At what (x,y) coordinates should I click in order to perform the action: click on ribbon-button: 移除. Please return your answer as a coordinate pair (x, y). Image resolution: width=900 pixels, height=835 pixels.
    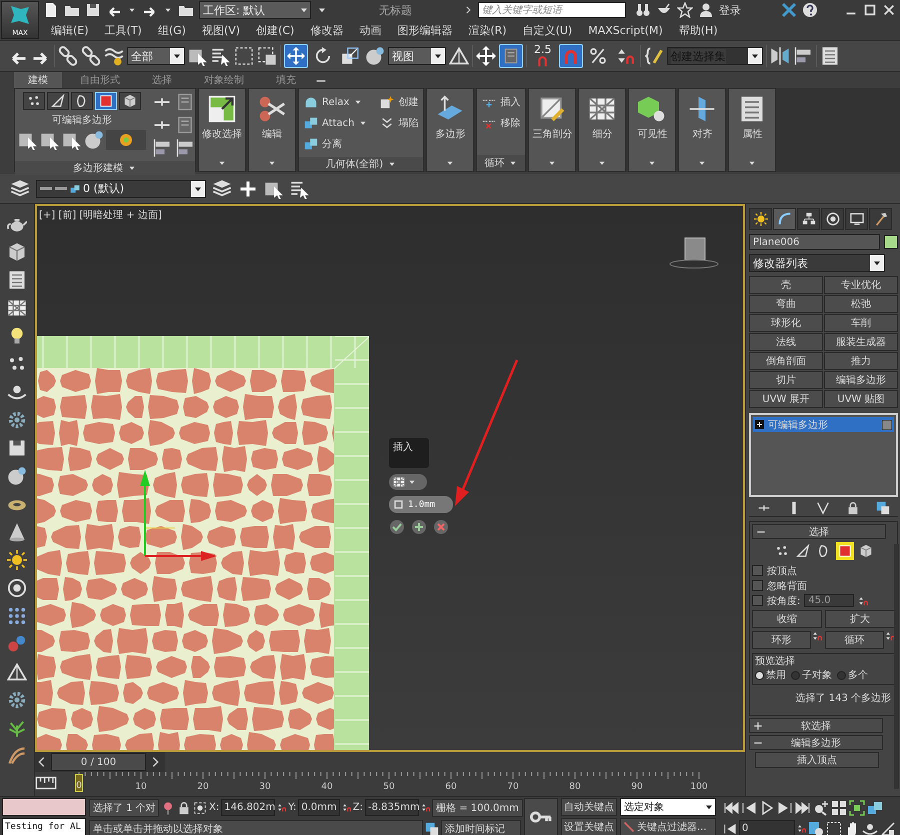
    Looking at the image, I should click on (501, 123).